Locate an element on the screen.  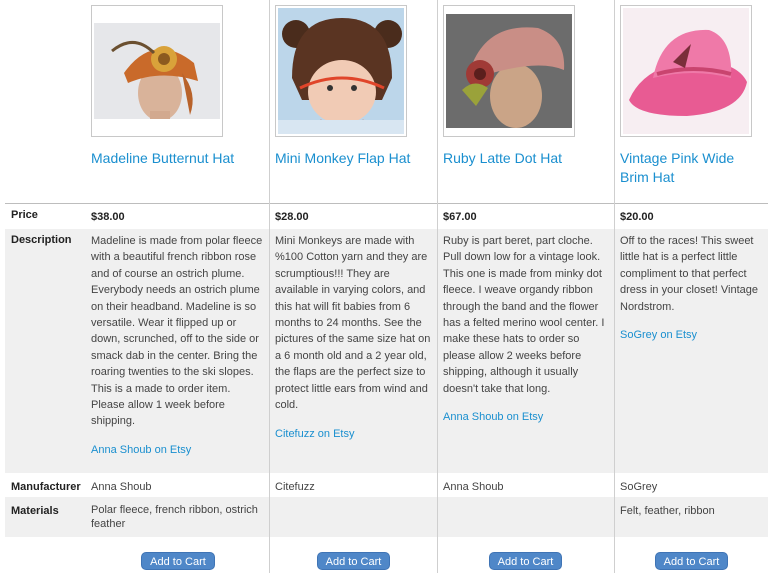
product-price: $38.00 is located at coordinates (108, 217).